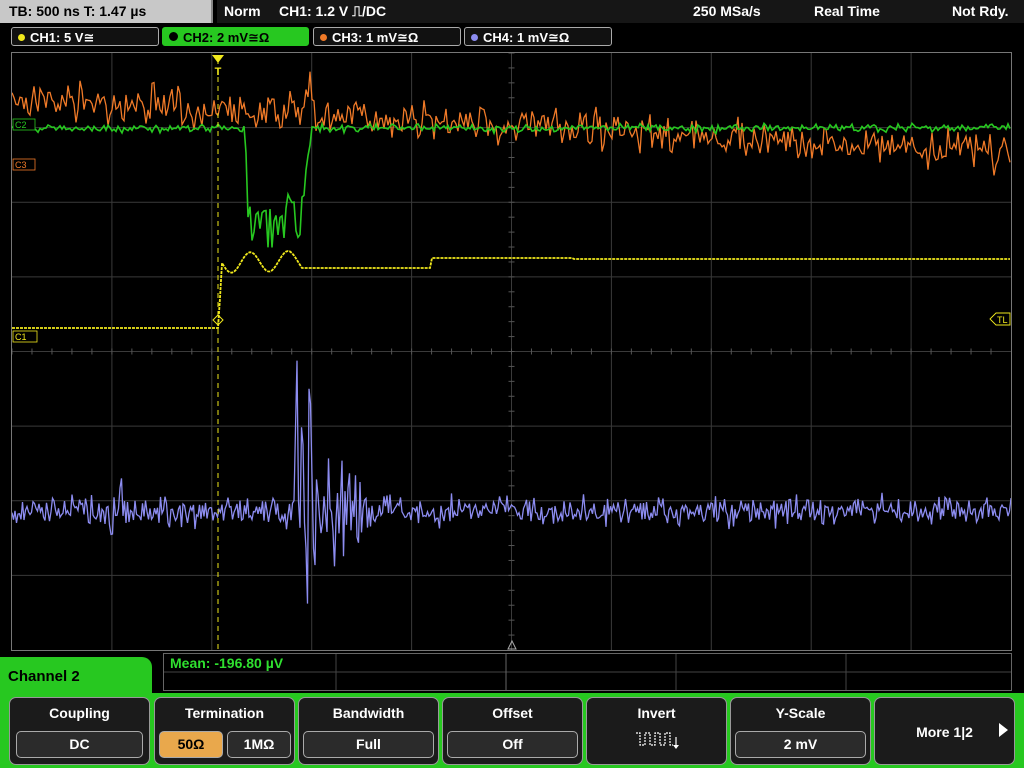  I want to click on coupling-softkey: Coupling DC, so click(79, 731).